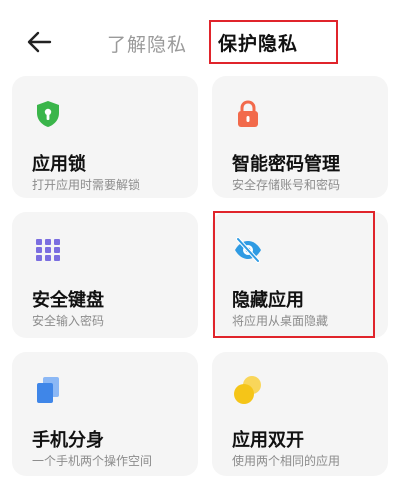 Image resolution: width=400 pixels, height=495 pixels. Describe the element at coordinates (48, 114) in the screenshot. I see `shield-lock-icon` at that location.